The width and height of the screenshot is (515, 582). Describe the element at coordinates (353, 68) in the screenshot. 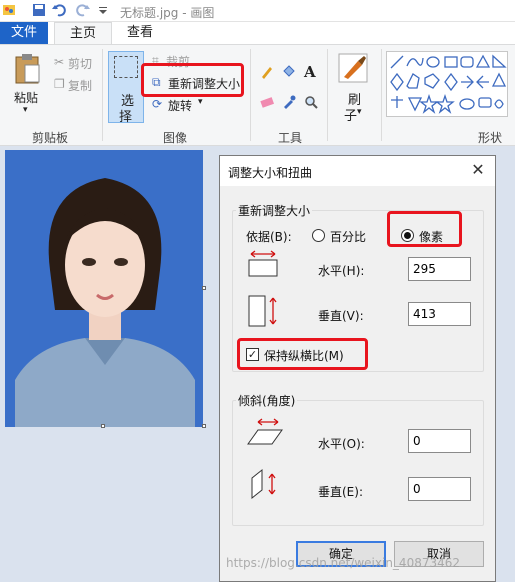

I see `brushes-icon` at that location.